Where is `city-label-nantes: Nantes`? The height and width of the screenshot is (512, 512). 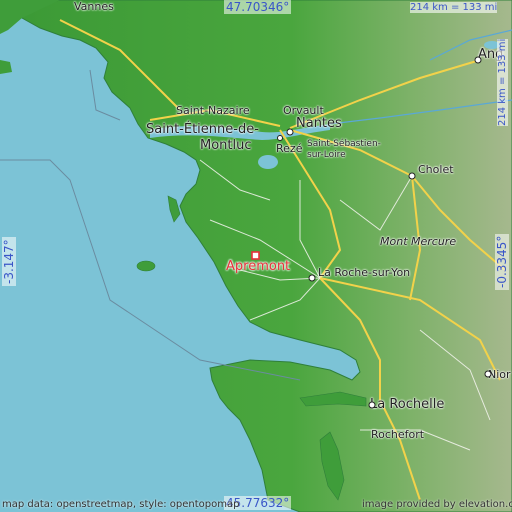 city-label-nantes: Nantes is located at coordinates (319, 123).